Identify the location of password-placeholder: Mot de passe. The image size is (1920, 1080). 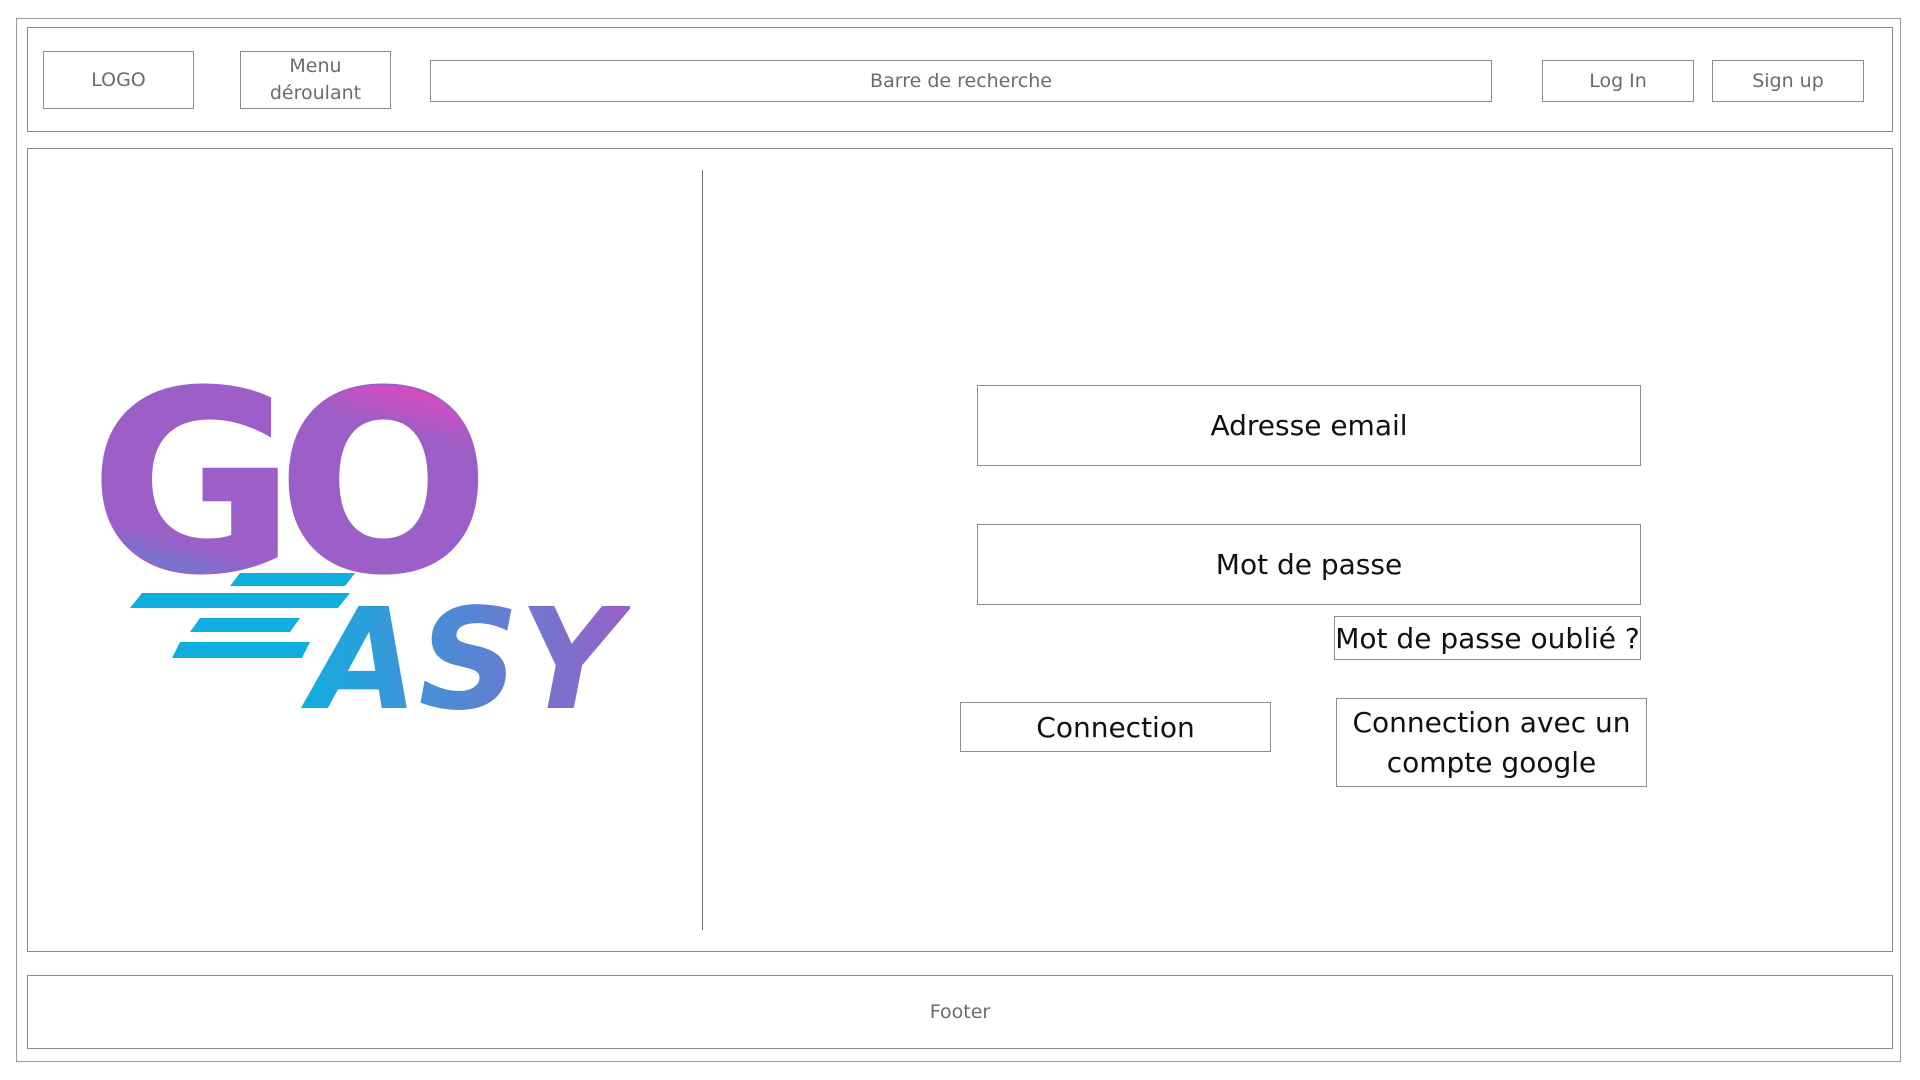
(1309, 564).